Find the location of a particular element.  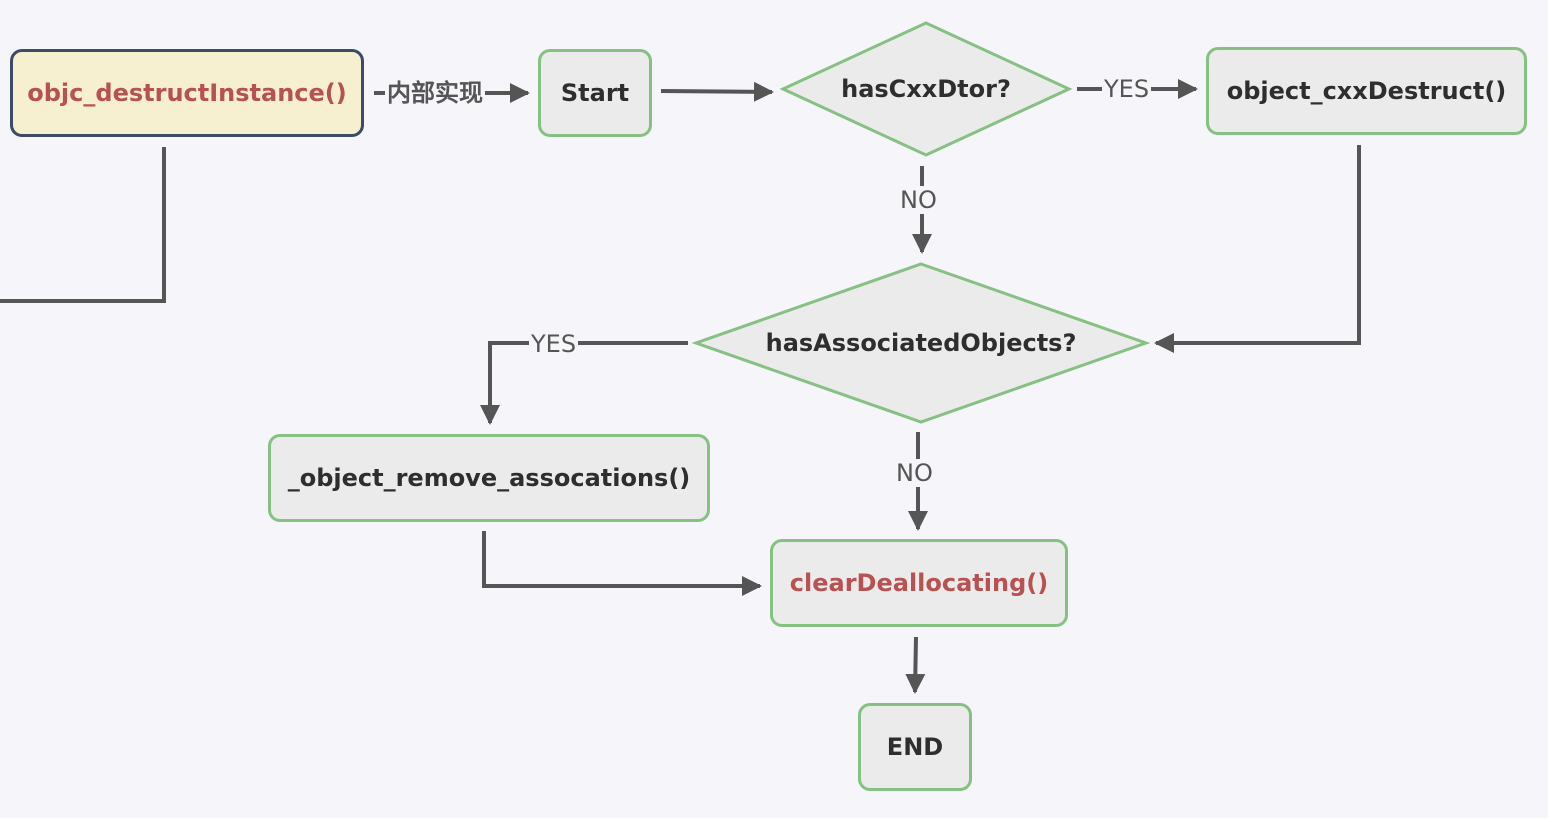

edge-cxxdestruct-to-hasassociated is located at coordinates (1257, 249).